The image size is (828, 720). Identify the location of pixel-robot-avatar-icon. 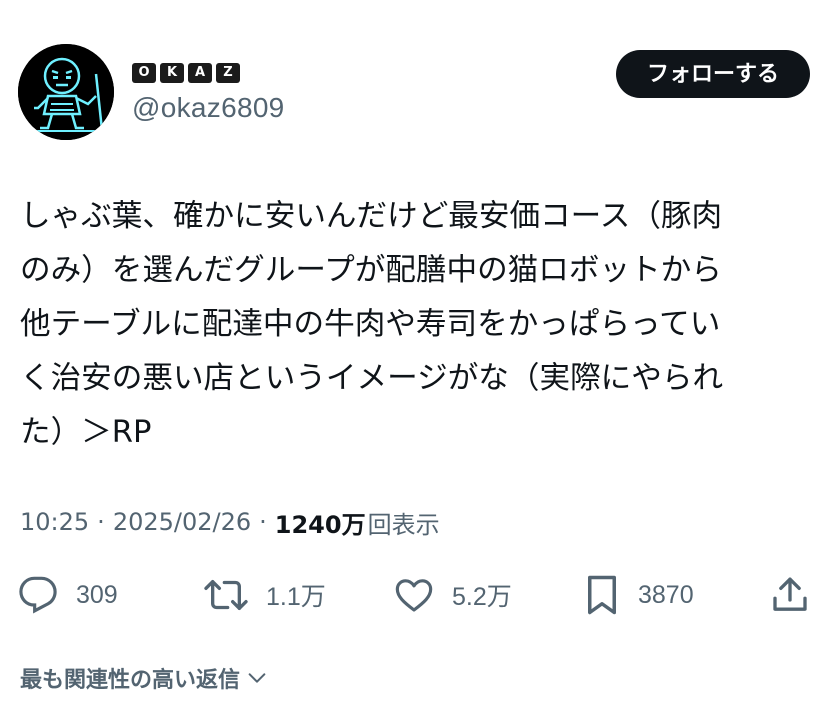
(66, 92).